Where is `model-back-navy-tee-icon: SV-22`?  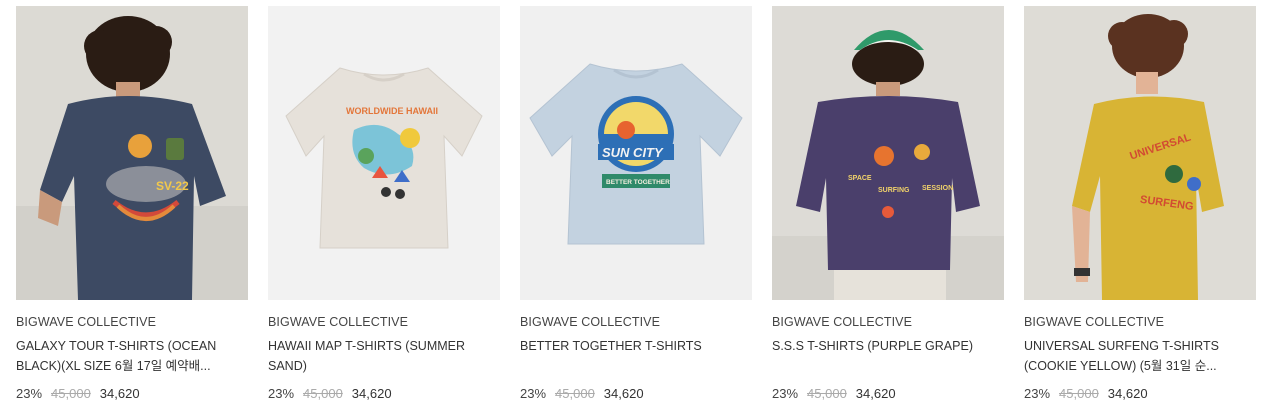 model-back-navy-tee-icon: SV-22 is located at coordinates (132, 153).